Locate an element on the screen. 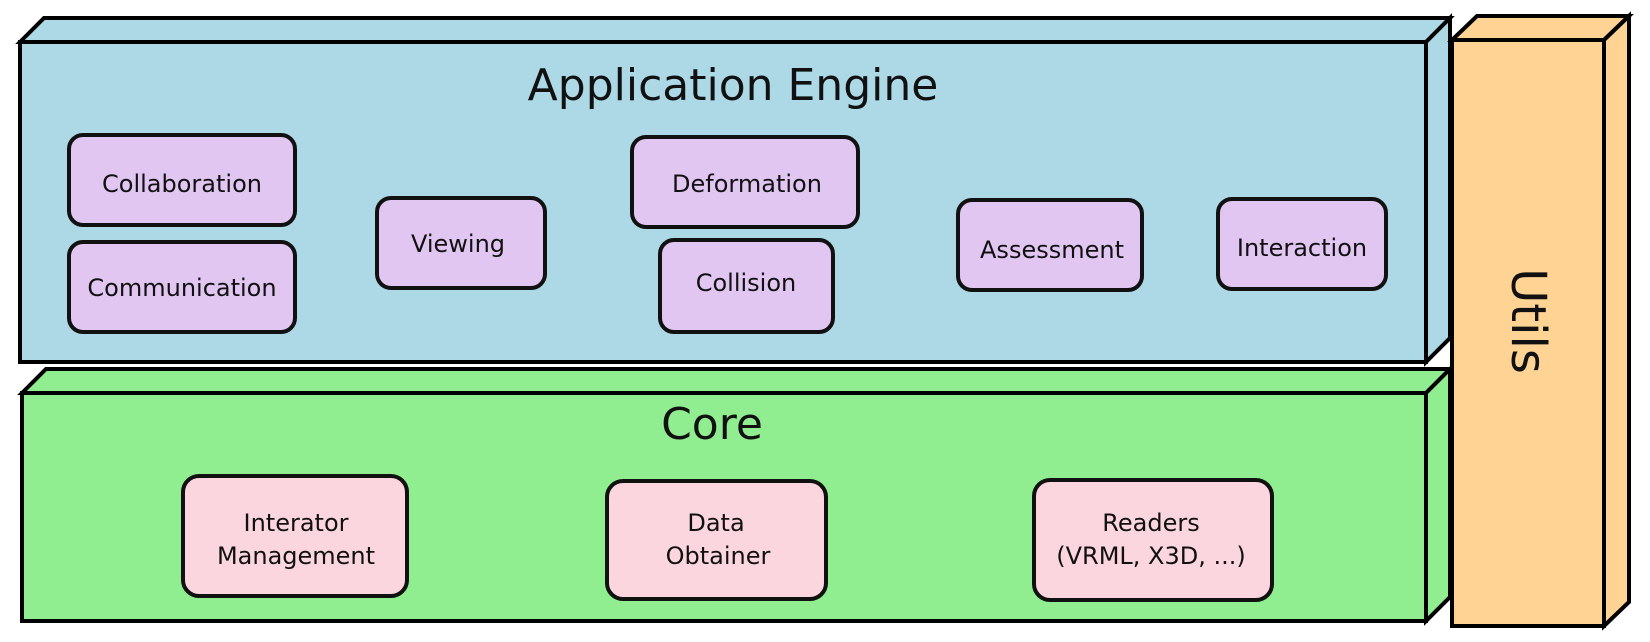 Image resolution: width=1650 pixels, height=642 pixels. module-assessment: Assessment is located at coordinates (1050, 245).